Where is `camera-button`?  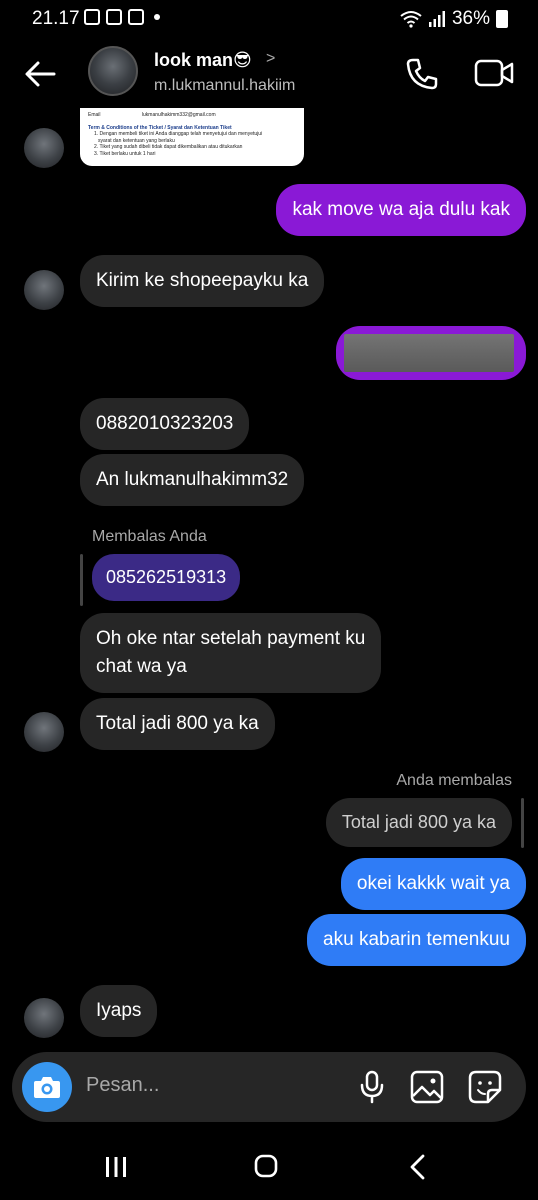 camera-button is located at coordinates (47, 1087).